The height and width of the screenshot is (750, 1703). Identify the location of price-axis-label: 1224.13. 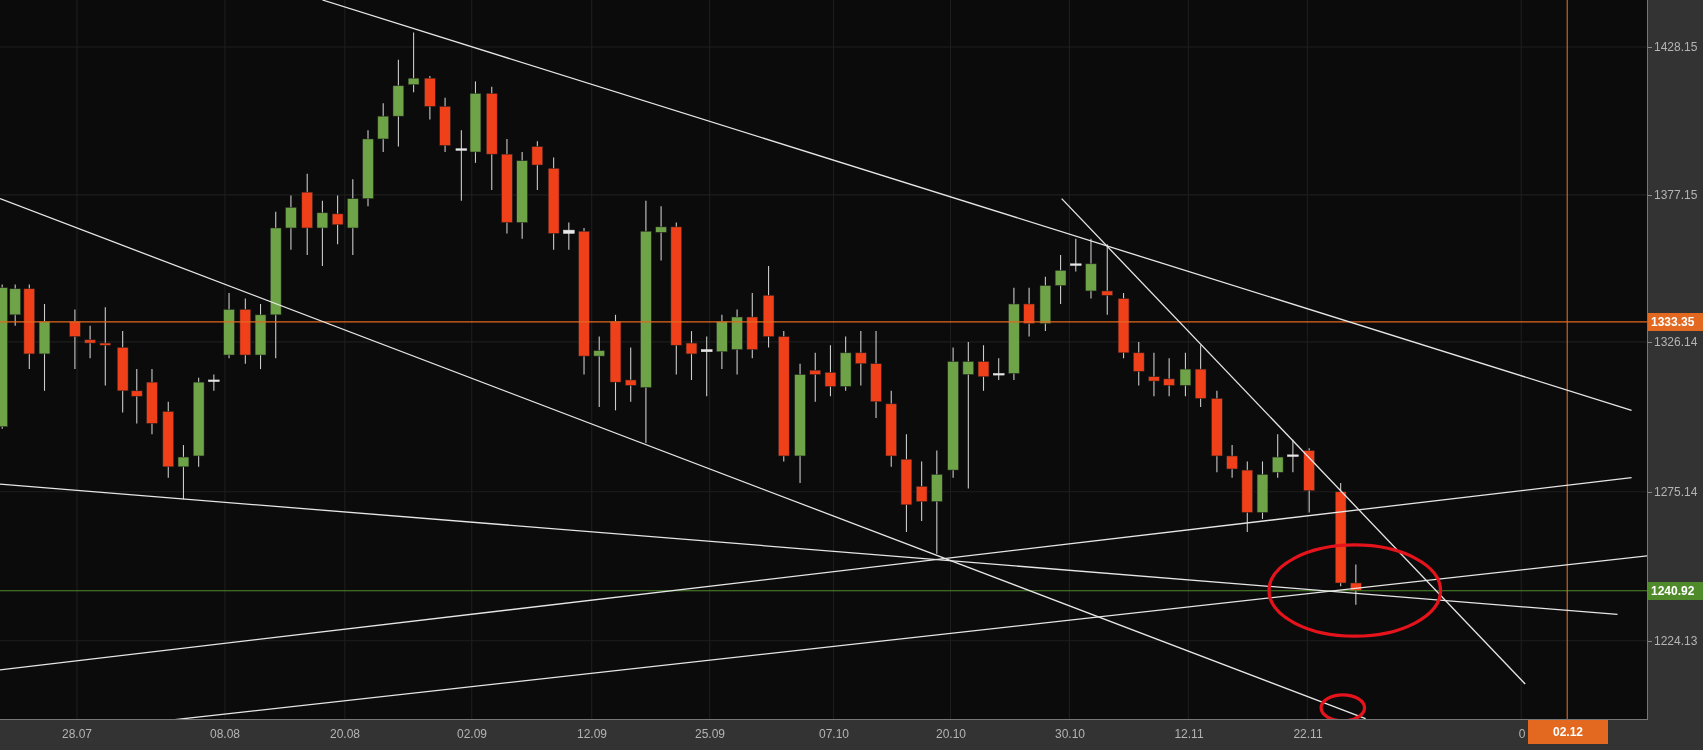
(1676, 641).